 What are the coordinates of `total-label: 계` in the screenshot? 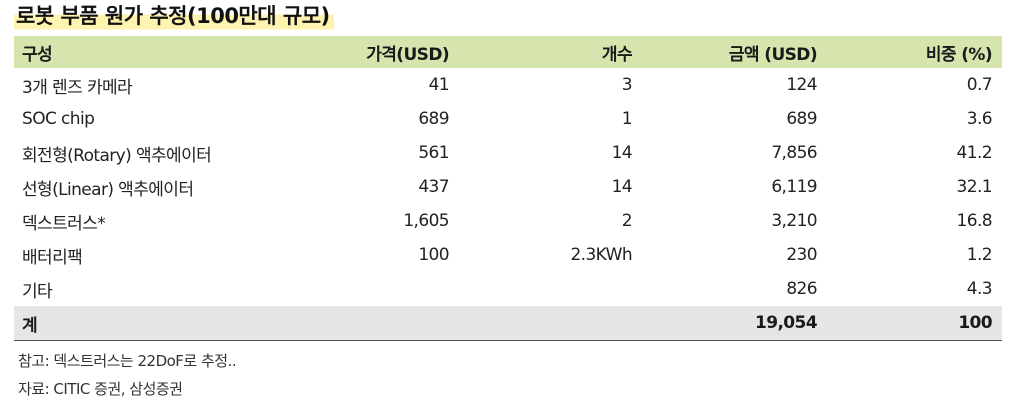 It's located at (30, 325).